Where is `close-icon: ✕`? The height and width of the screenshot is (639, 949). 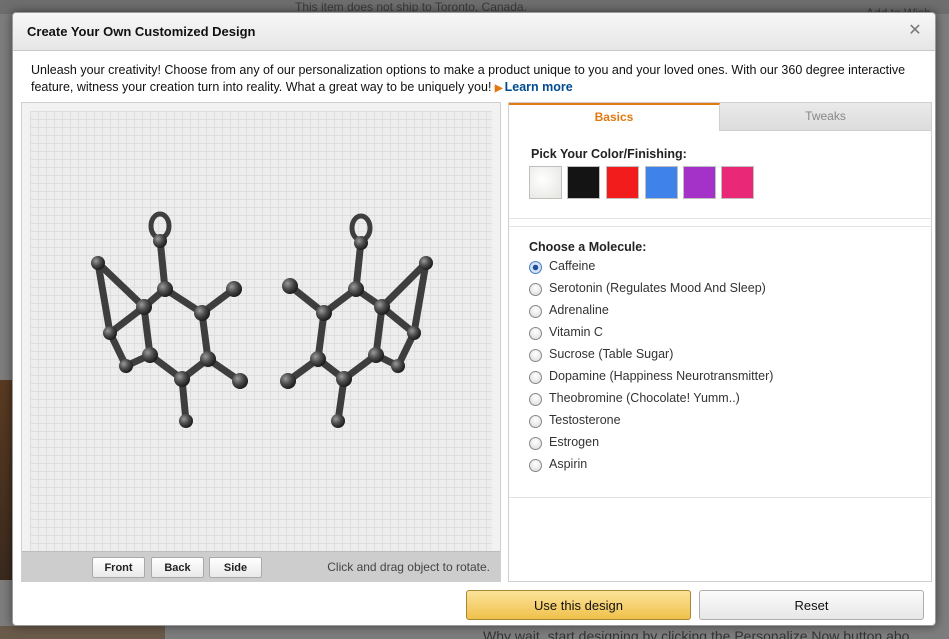 close-icon: ✕ is located at coordinates (915, 31).